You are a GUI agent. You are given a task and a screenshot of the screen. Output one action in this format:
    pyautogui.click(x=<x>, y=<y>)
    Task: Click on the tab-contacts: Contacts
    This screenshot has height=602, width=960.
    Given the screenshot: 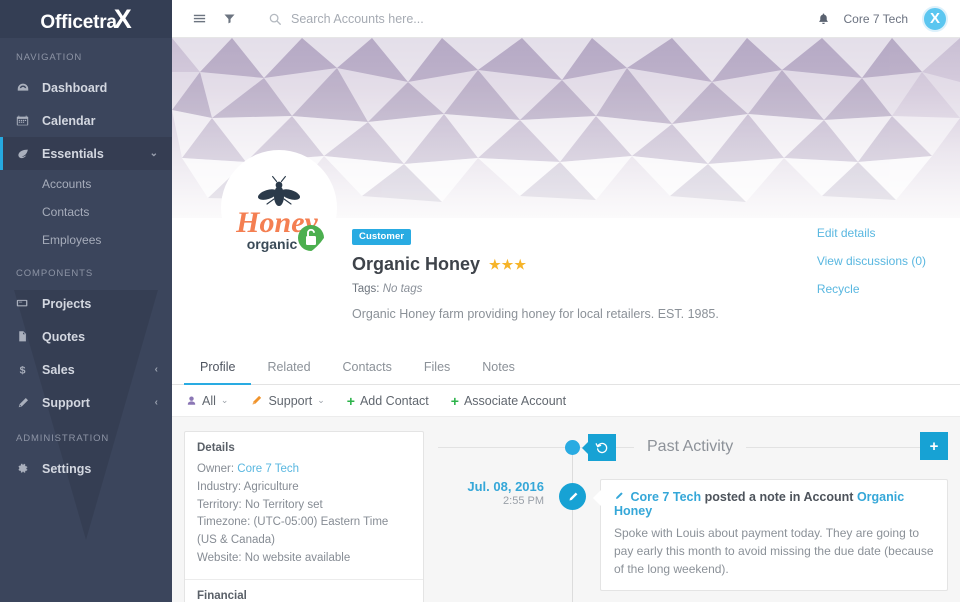 What is the action you would take?
    pyautogui.click(x=367, y=368)
    